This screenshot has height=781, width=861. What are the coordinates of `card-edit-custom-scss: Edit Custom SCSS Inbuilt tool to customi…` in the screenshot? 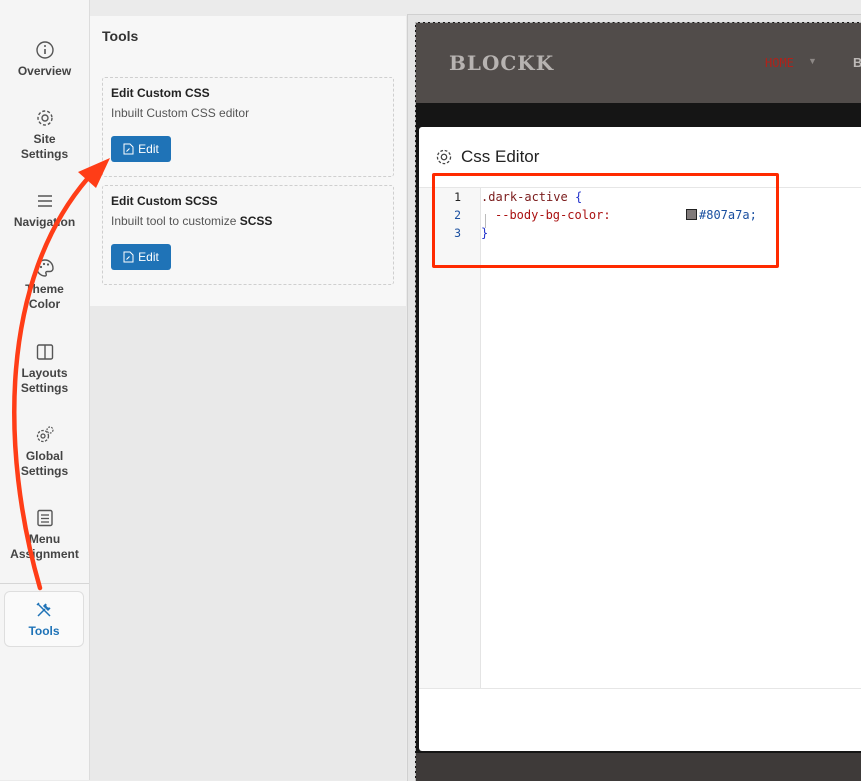 It's located at (248, 235).